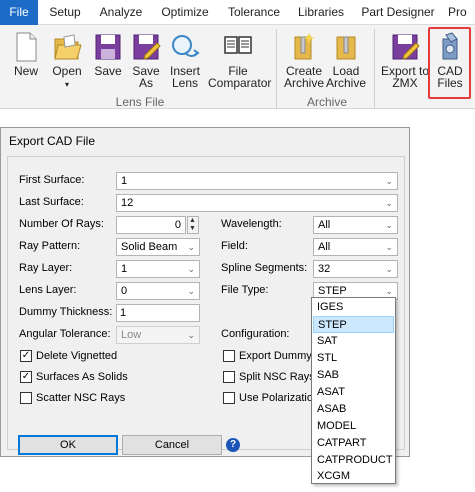  I want to click on tab-setup: Setup, so click(65, 12).